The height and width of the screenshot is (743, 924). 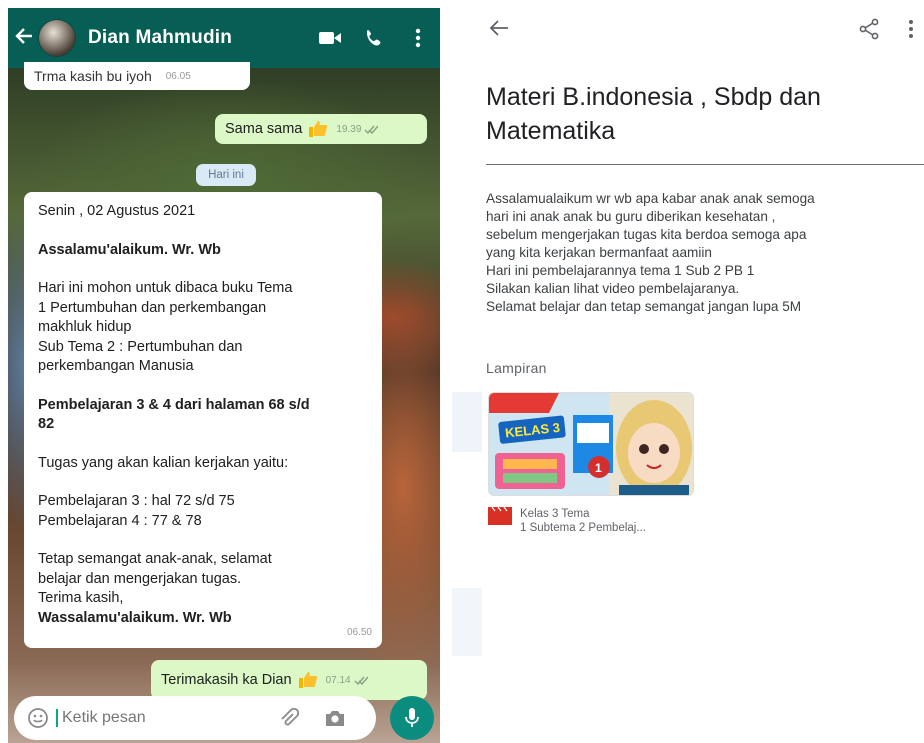 I want to click on description-line: yang kita kerjakan bermanfaat aamiin, so click(x=599, y=252).